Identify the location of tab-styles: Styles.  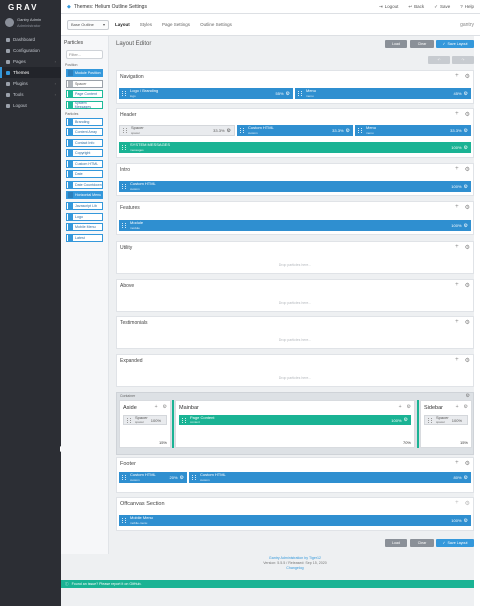
(146, 24).